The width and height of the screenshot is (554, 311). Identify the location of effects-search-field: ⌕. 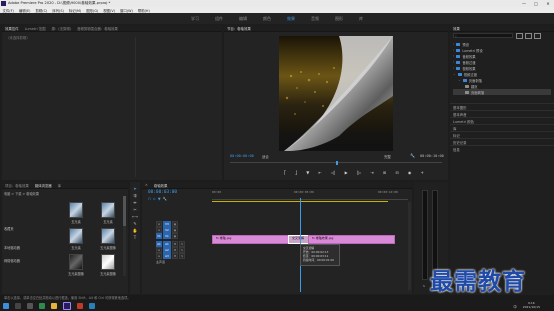
(483, 35).